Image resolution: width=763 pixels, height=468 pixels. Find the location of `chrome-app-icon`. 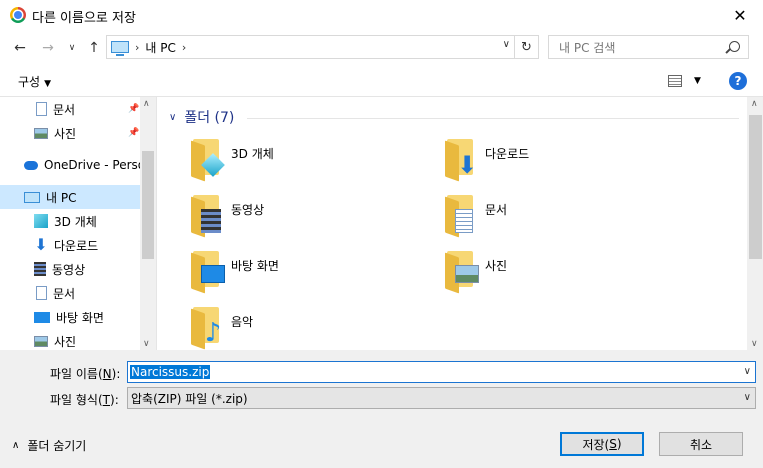

chrome-app-icon is located at coordinates (18, 15).